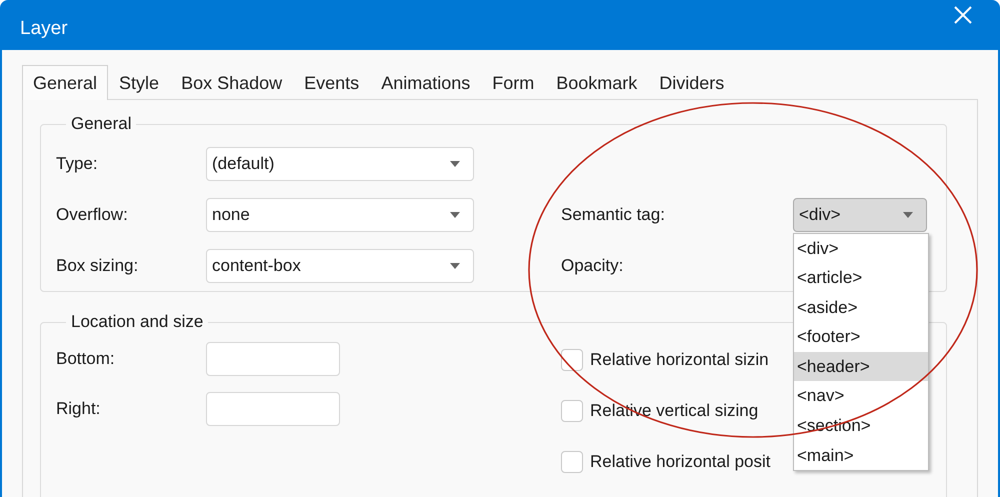 This screenshot has height=497, width=1000. Describe the element at coordinates (680, 462) in the screenshot. I see `checkbox-label: Relative horizontal posit` at that location.